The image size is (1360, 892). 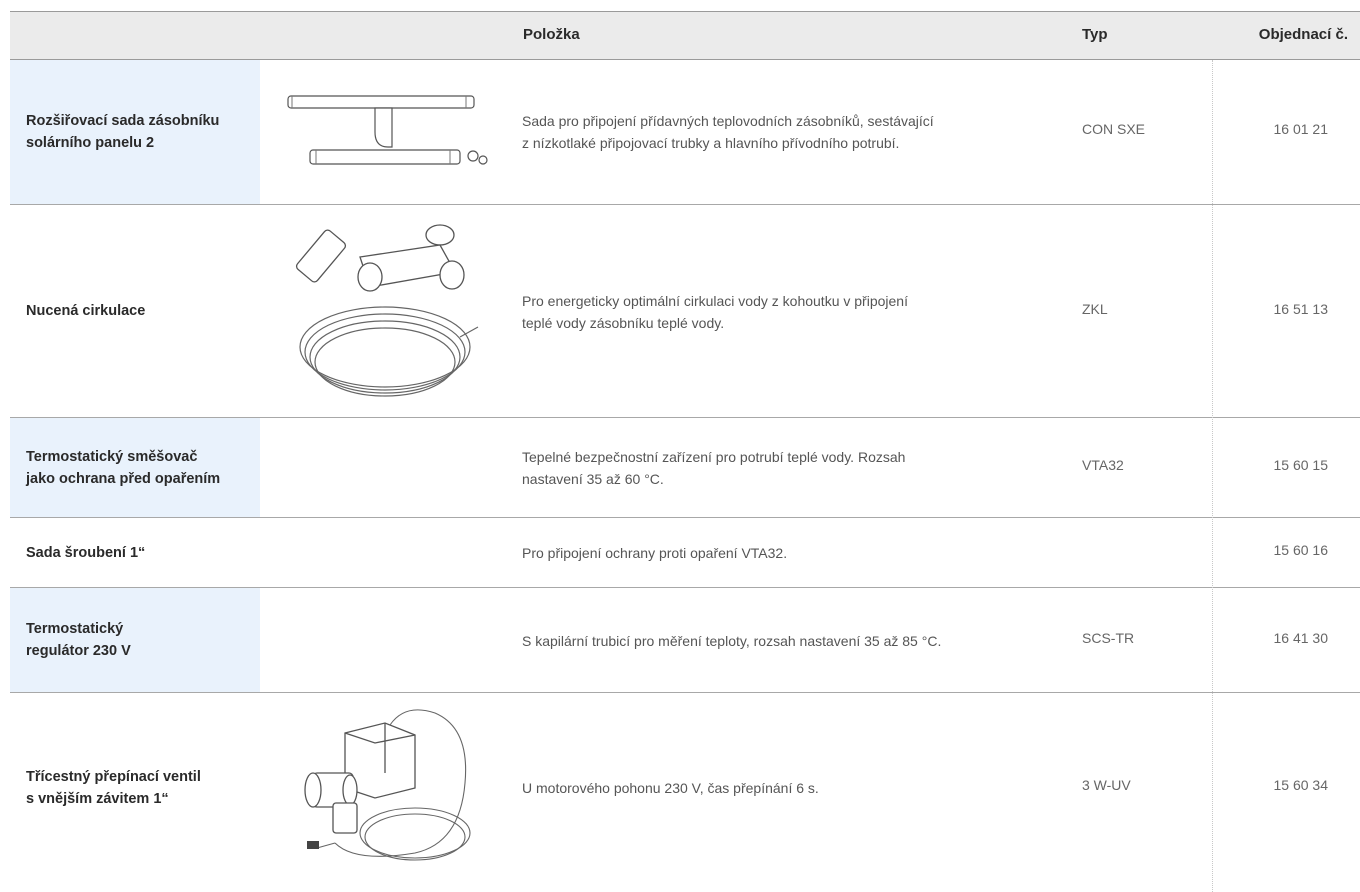 I want to click on row-name: Nucená cirkulace, so click(x=86, y=311).